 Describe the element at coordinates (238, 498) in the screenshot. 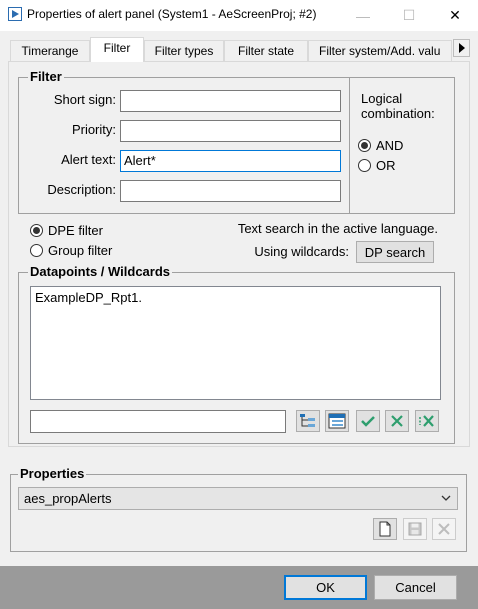

I see `properties-select: aes_propAlerts` at that location.